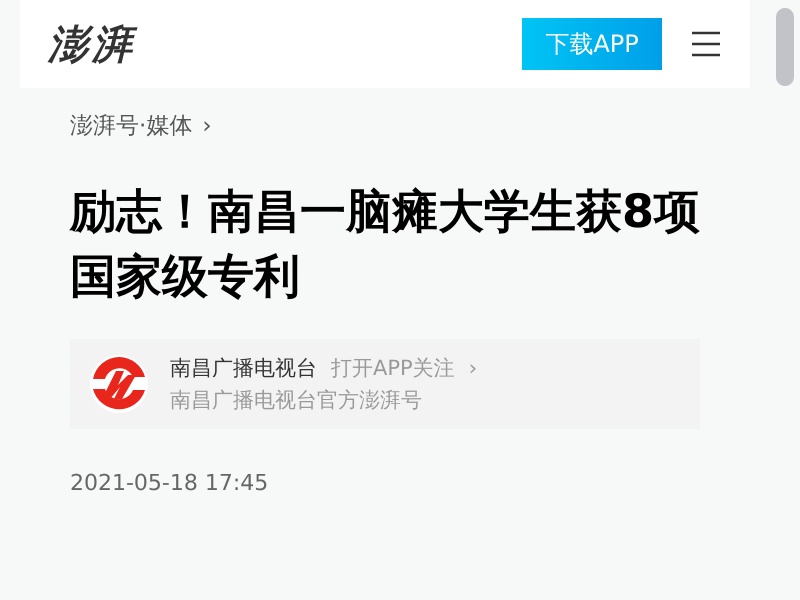 This screenshot has height=600, width=800. Describe the element at coordinates (243, 368) in the screenshot. I see `author-name: 南昌广播电视台` at that location.